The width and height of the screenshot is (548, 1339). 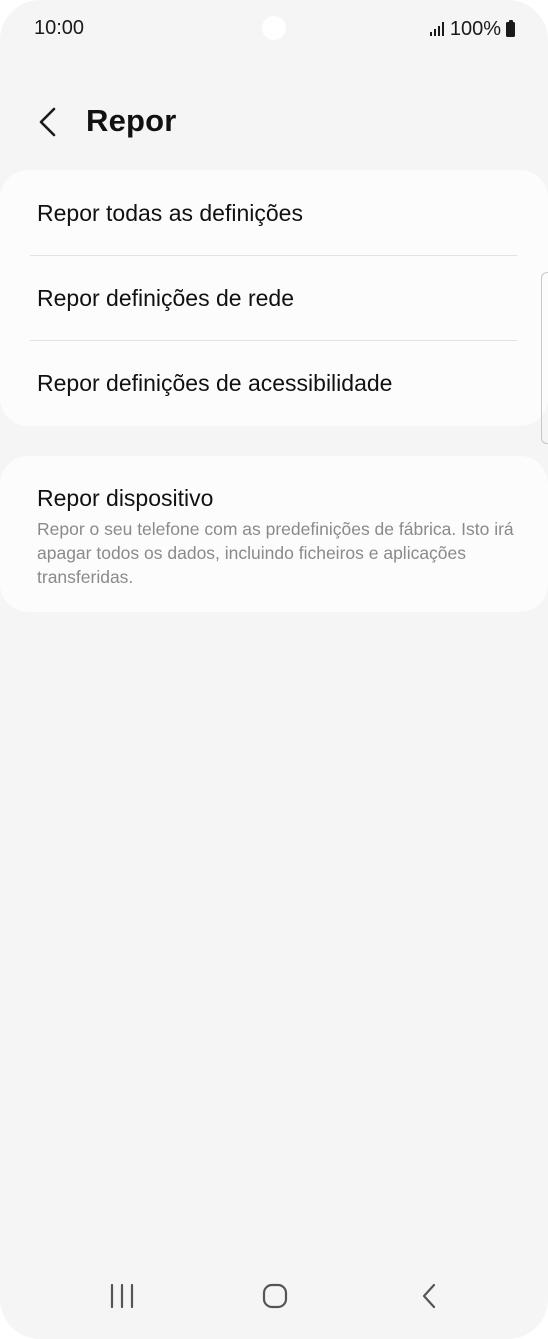 I want to click on reset-network-settings-item: Repor definições de rede, so click(x=274, y=298).